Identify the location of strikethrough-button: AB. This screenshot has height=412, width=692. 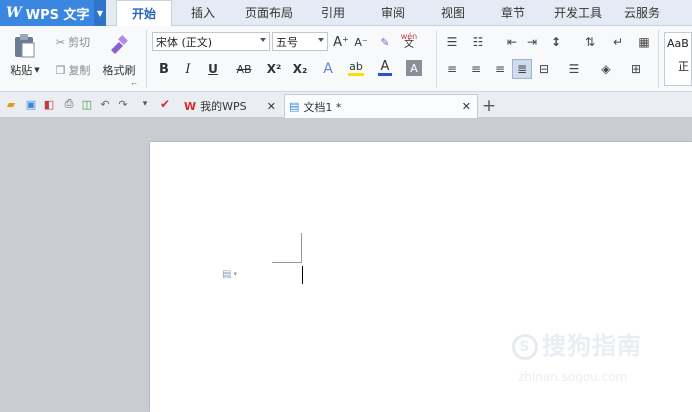
(244, 69).